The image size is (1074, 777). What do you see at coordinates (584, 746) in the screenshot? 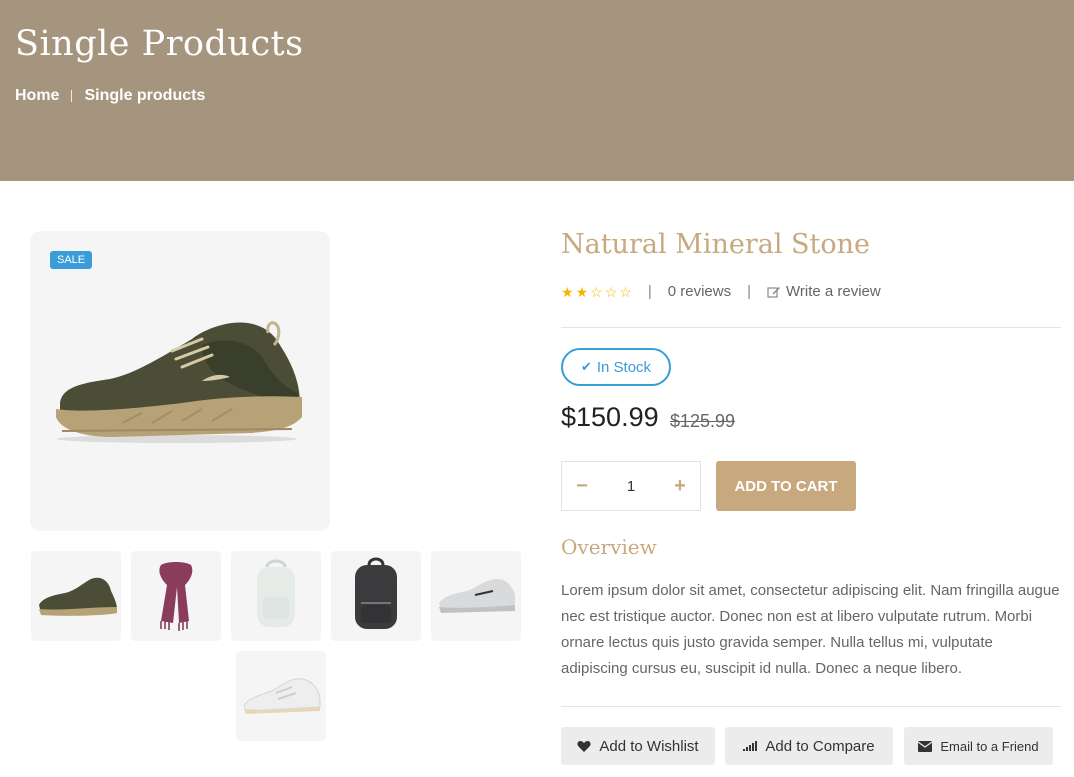
I see `heart-icon` at bounding box center [584, 746].